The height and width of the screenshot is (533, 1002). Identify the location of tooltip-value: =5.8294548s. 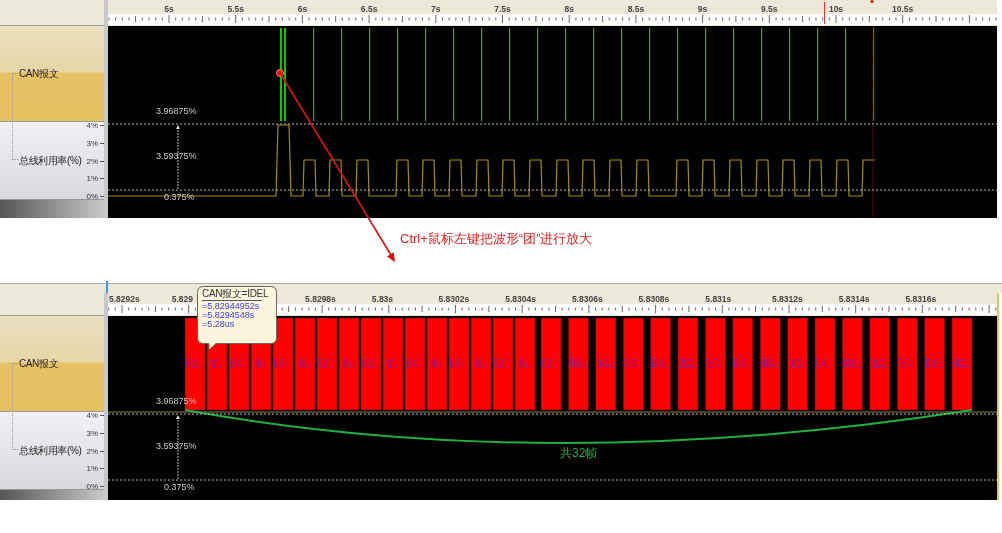
(229, 315).